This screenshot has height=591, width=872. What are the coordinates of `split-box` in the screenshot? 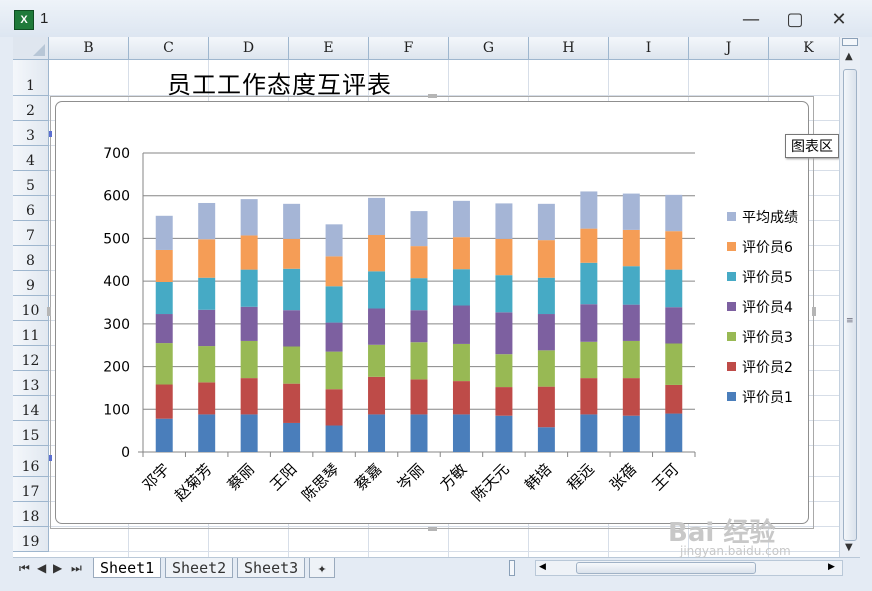 It's located at (850, 42).